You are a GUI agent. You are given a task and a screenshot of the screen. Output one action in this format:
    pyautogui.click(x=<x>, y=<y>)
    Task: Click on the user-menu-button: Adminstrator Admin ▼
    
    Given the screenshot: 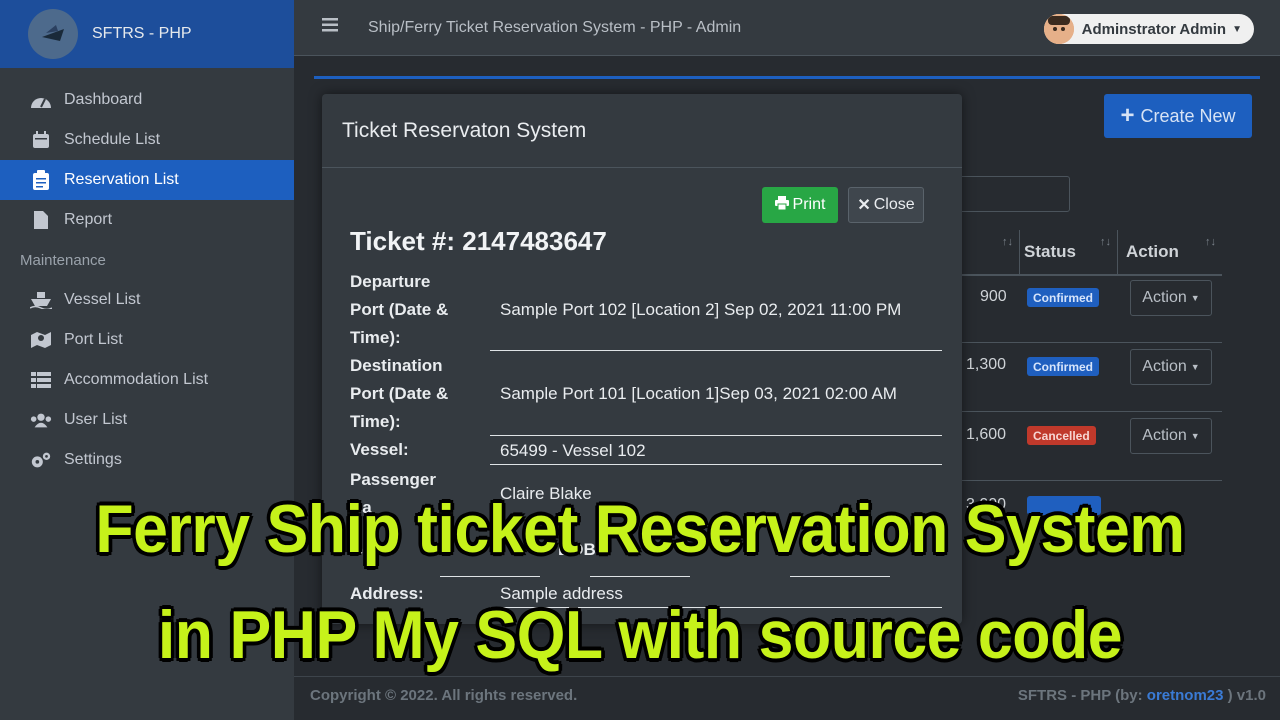 What is the action you would take?
    pyautogui.click(x=1148, y=29)
    